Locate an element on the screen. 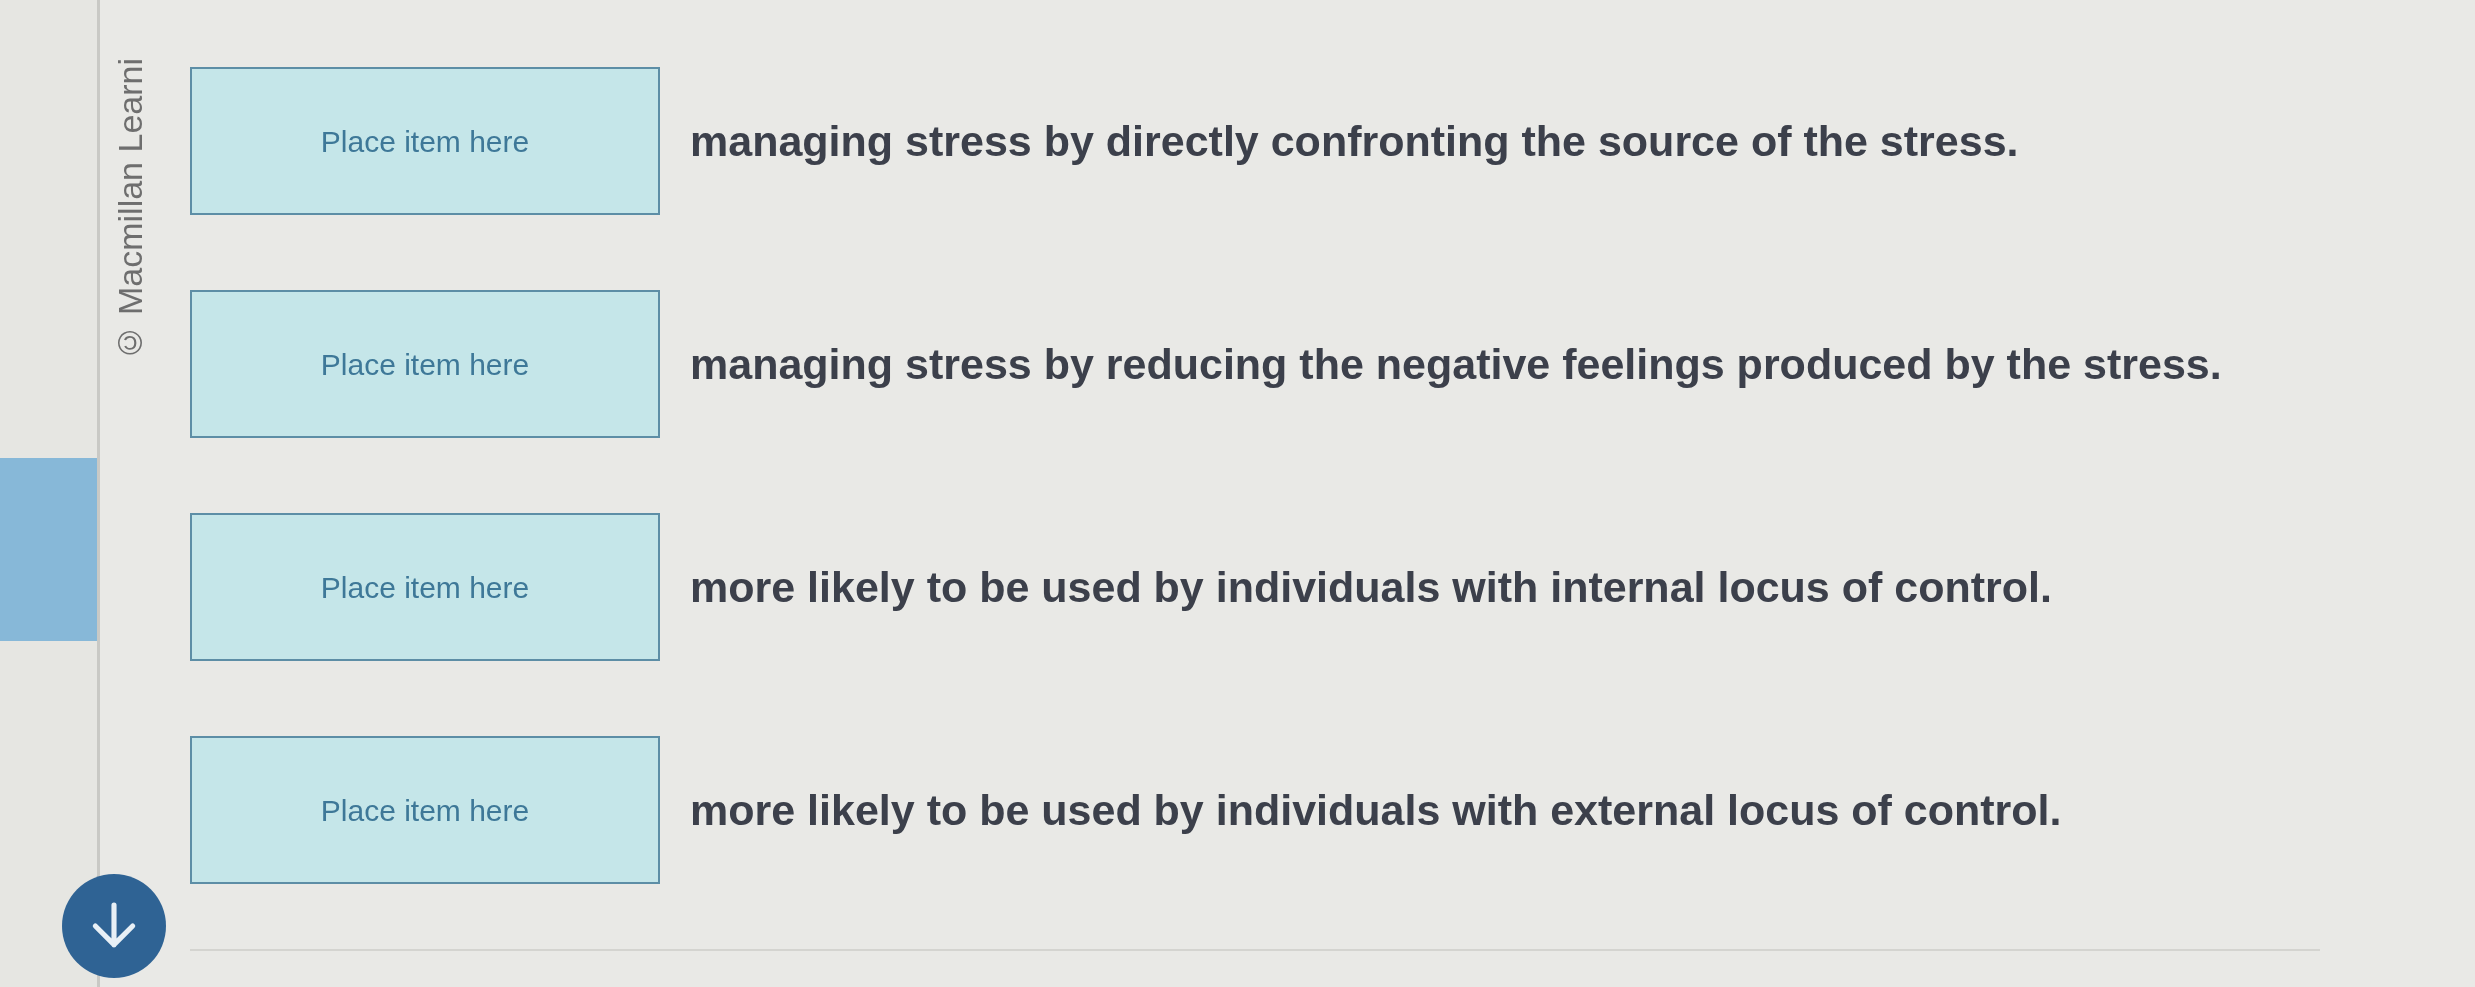 This screenshot has width=2475, height=987. statement-text: more likely to be used by individuals with internal locus of control. is located at coordinates (1371, 587).